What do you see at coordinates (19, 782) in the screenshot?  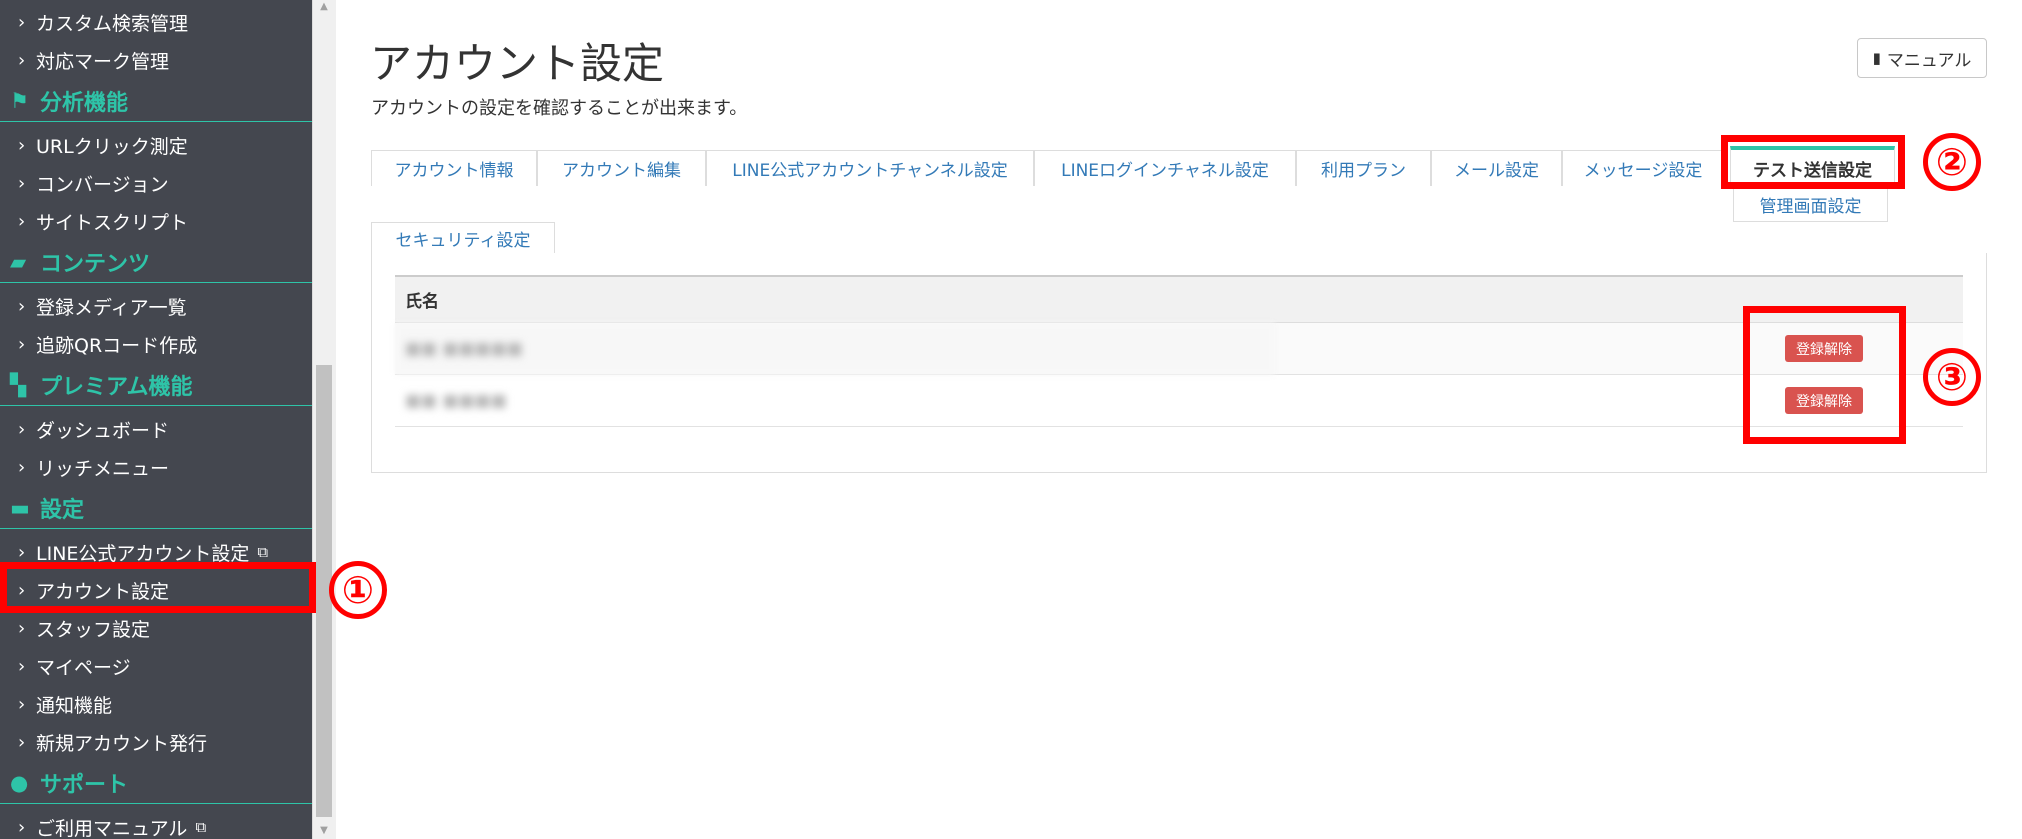 I see `question-circle-icon: ●` at bounding box center [19, 782].